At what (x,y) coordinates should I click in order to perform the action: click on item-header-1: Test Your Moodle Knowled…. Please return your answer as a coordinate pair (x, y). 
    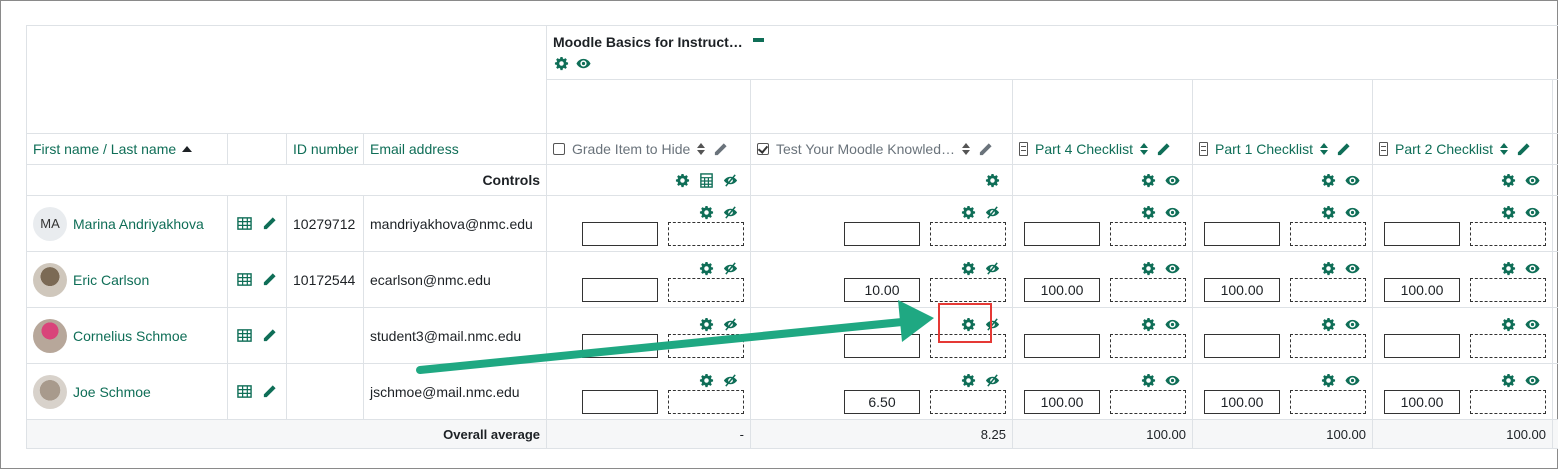
    Looking at the image, I should click on (881, 149).